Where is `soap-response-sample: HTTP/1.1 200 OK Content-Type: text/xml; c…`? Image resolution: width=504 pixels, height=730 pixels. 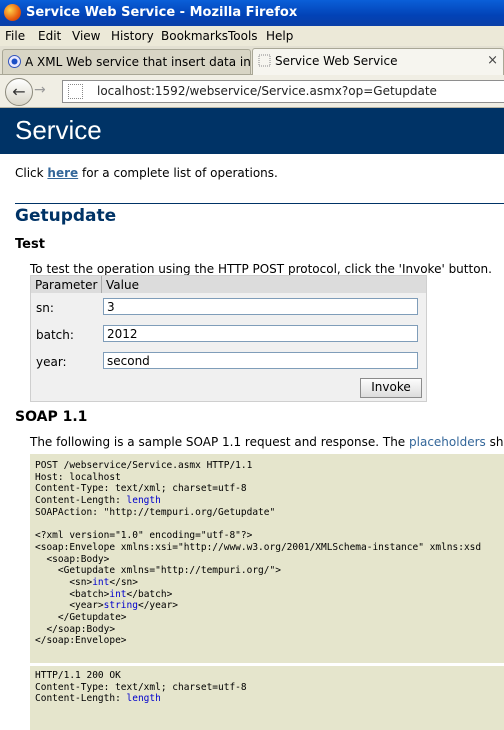
soap-response-sample: HTTP/1.1 200 OK Content-Type: text/xml; c… is located at coordinates (267, 698).